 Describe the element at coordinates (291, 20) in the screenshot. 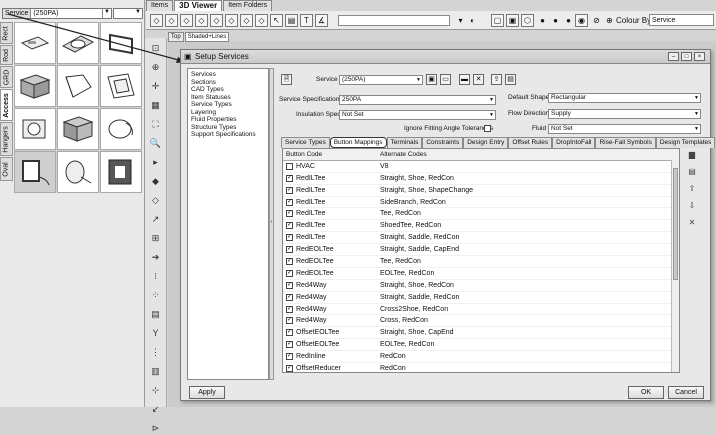

I see `properties-icon: ▤` at that location.